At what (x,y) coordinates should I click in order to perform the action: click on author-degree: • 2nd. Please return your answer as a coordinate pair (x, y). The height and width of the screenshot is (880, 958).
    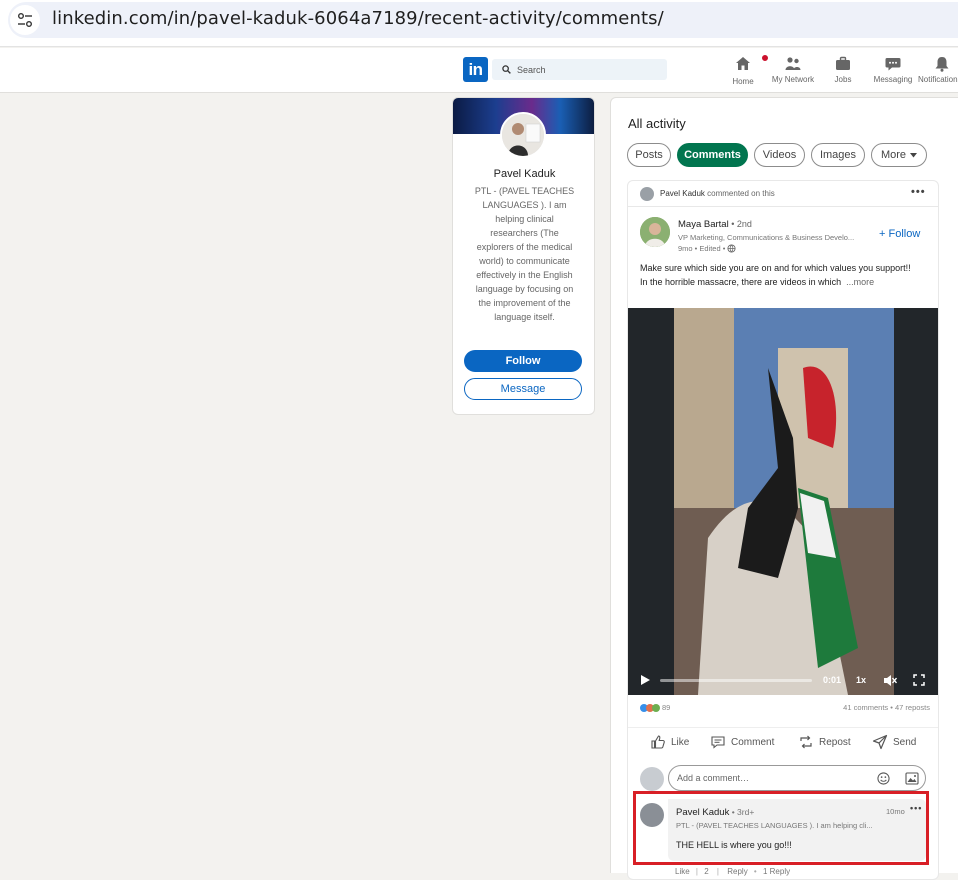
    Looking at the image, I should click on (740, 224).